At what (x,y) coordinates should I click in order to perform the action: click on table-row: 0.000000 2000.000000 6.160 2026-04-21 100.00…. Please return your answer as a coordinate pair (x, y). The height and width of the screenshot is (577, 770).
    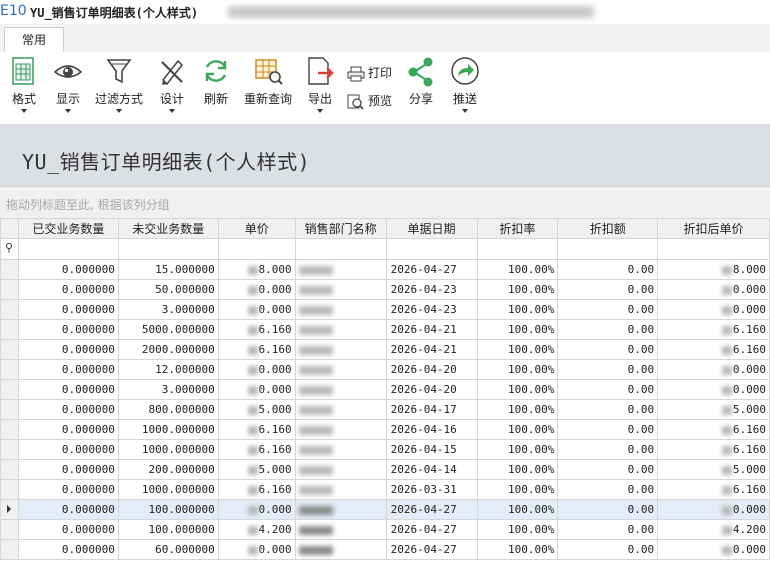
    Looking at the image, I should click on (385, 349).